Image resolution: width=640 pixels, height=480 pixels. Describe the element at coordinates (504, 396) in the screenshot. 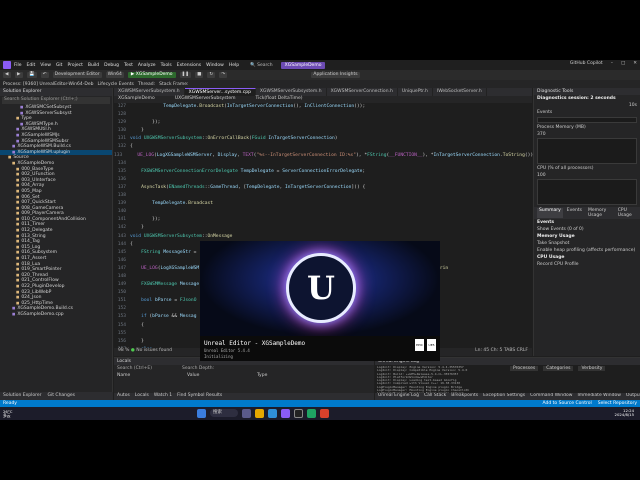

I see `panel-tab: Exception Settings` at that location.